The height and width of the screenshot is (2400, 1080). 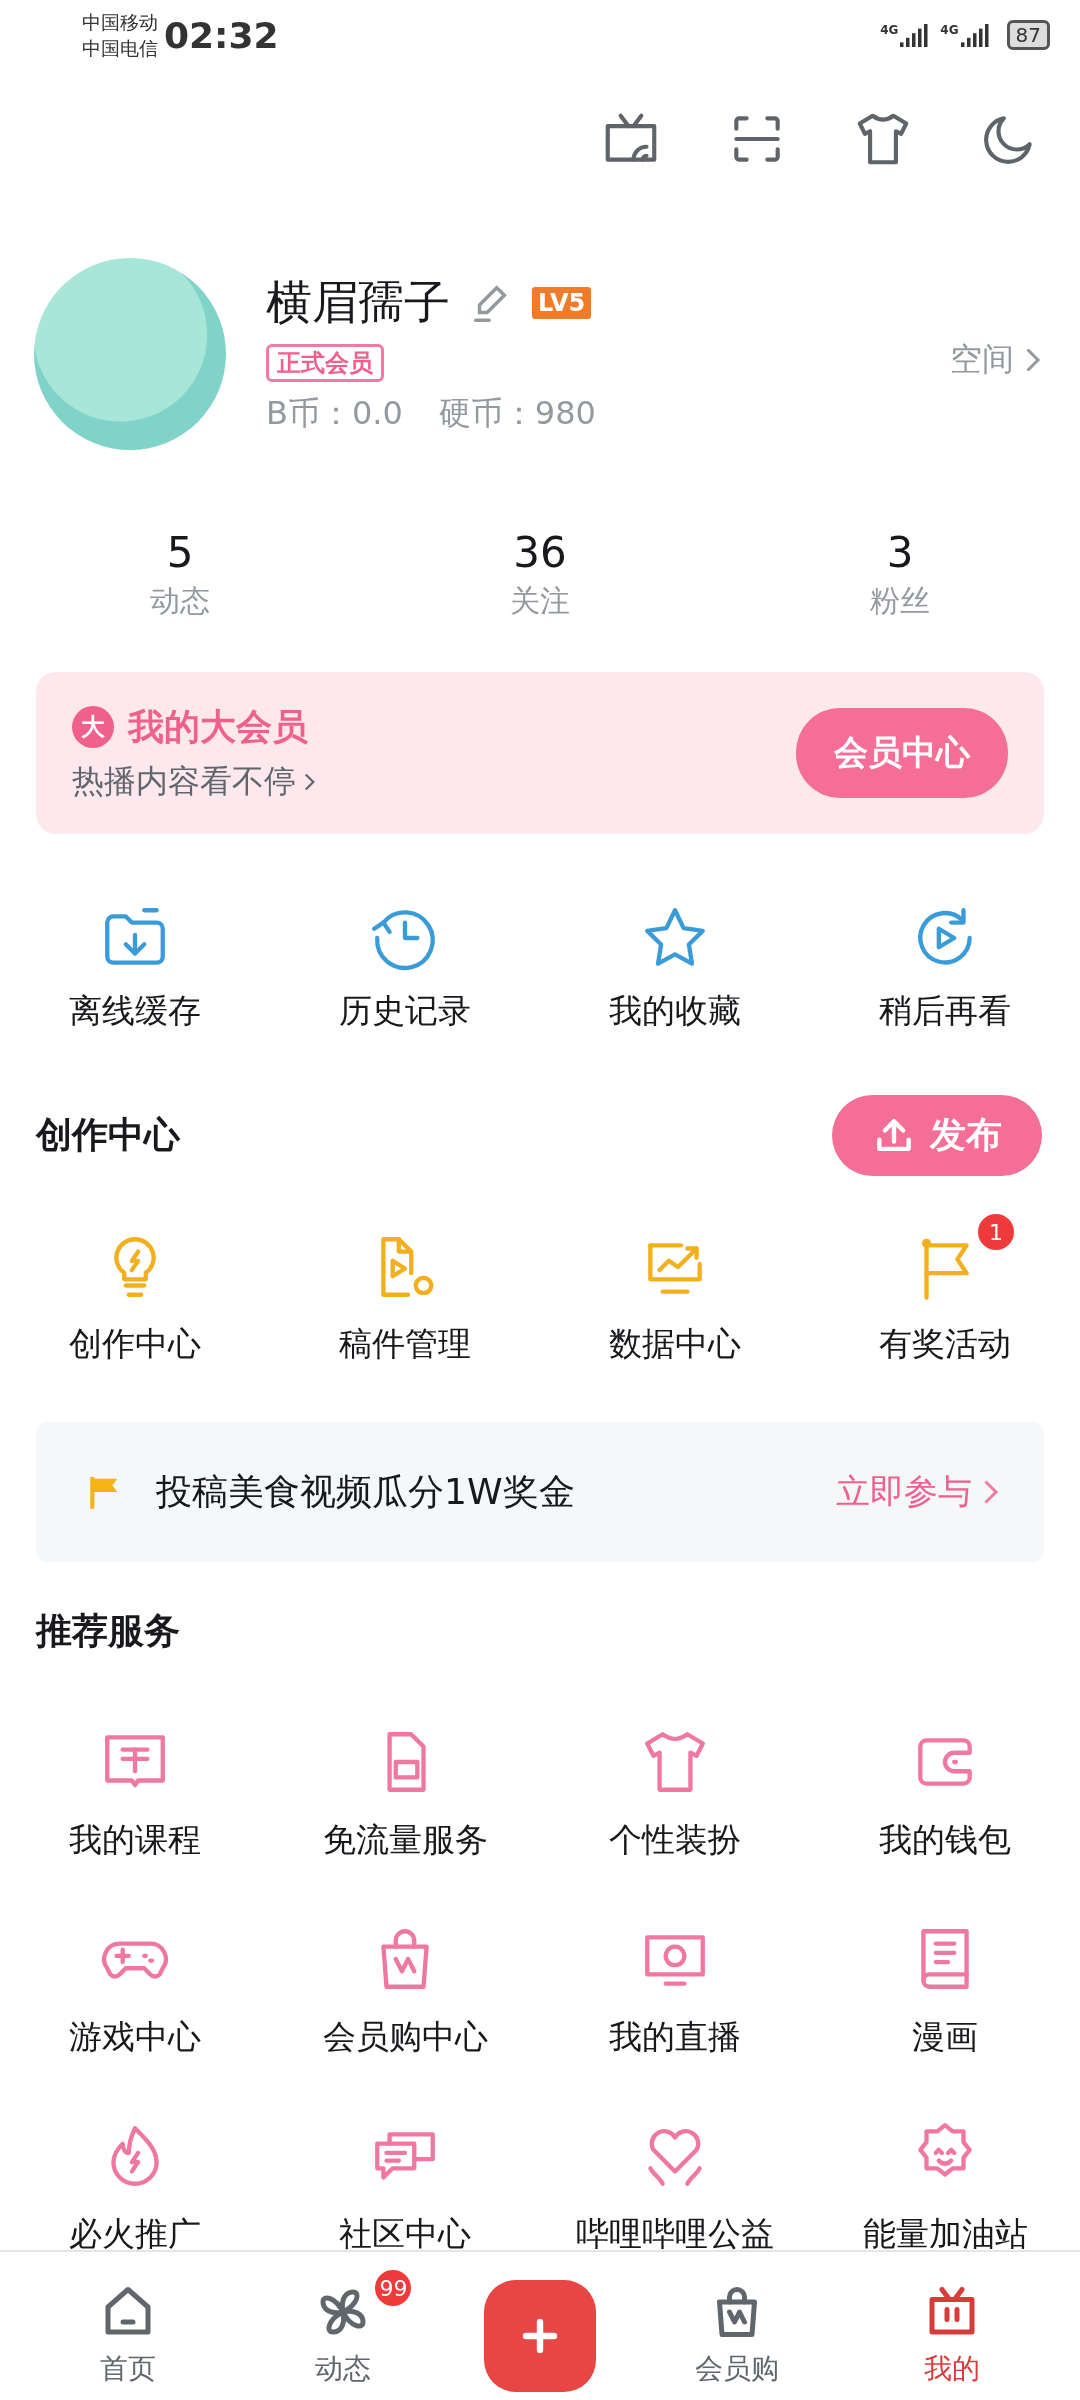 I want to click on vip-title: 我的大会员, so click(x=218, y=726).